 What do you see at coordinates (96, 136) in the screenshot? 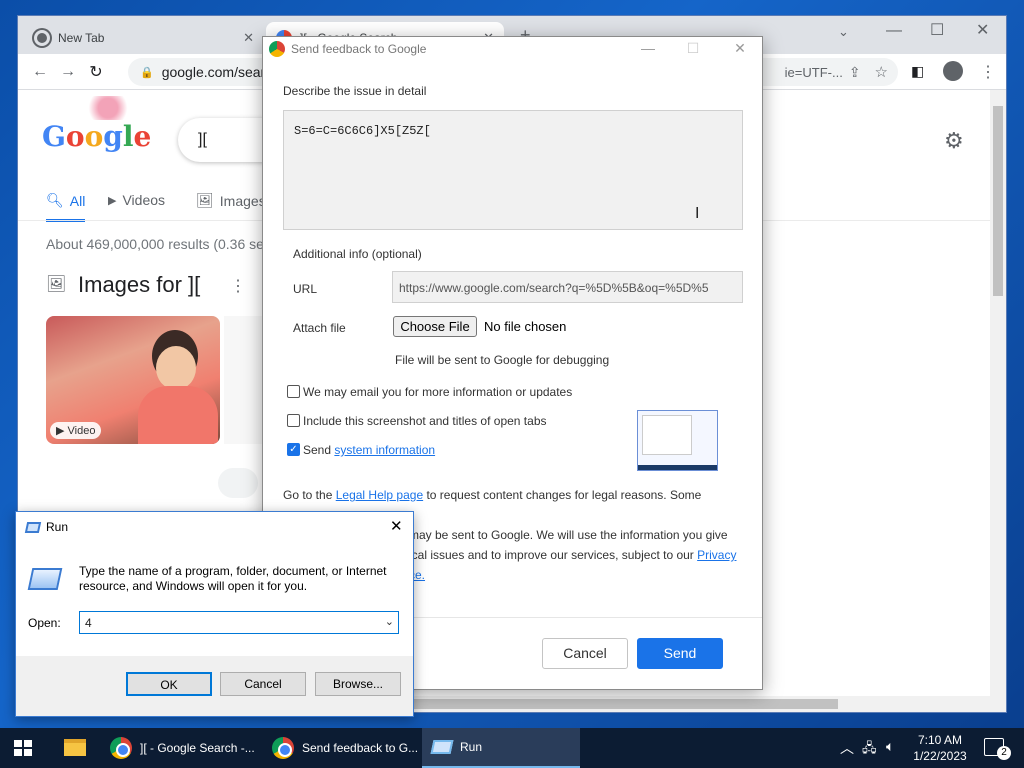
I see `google-logo: Google` at bounding box center [96, 136].